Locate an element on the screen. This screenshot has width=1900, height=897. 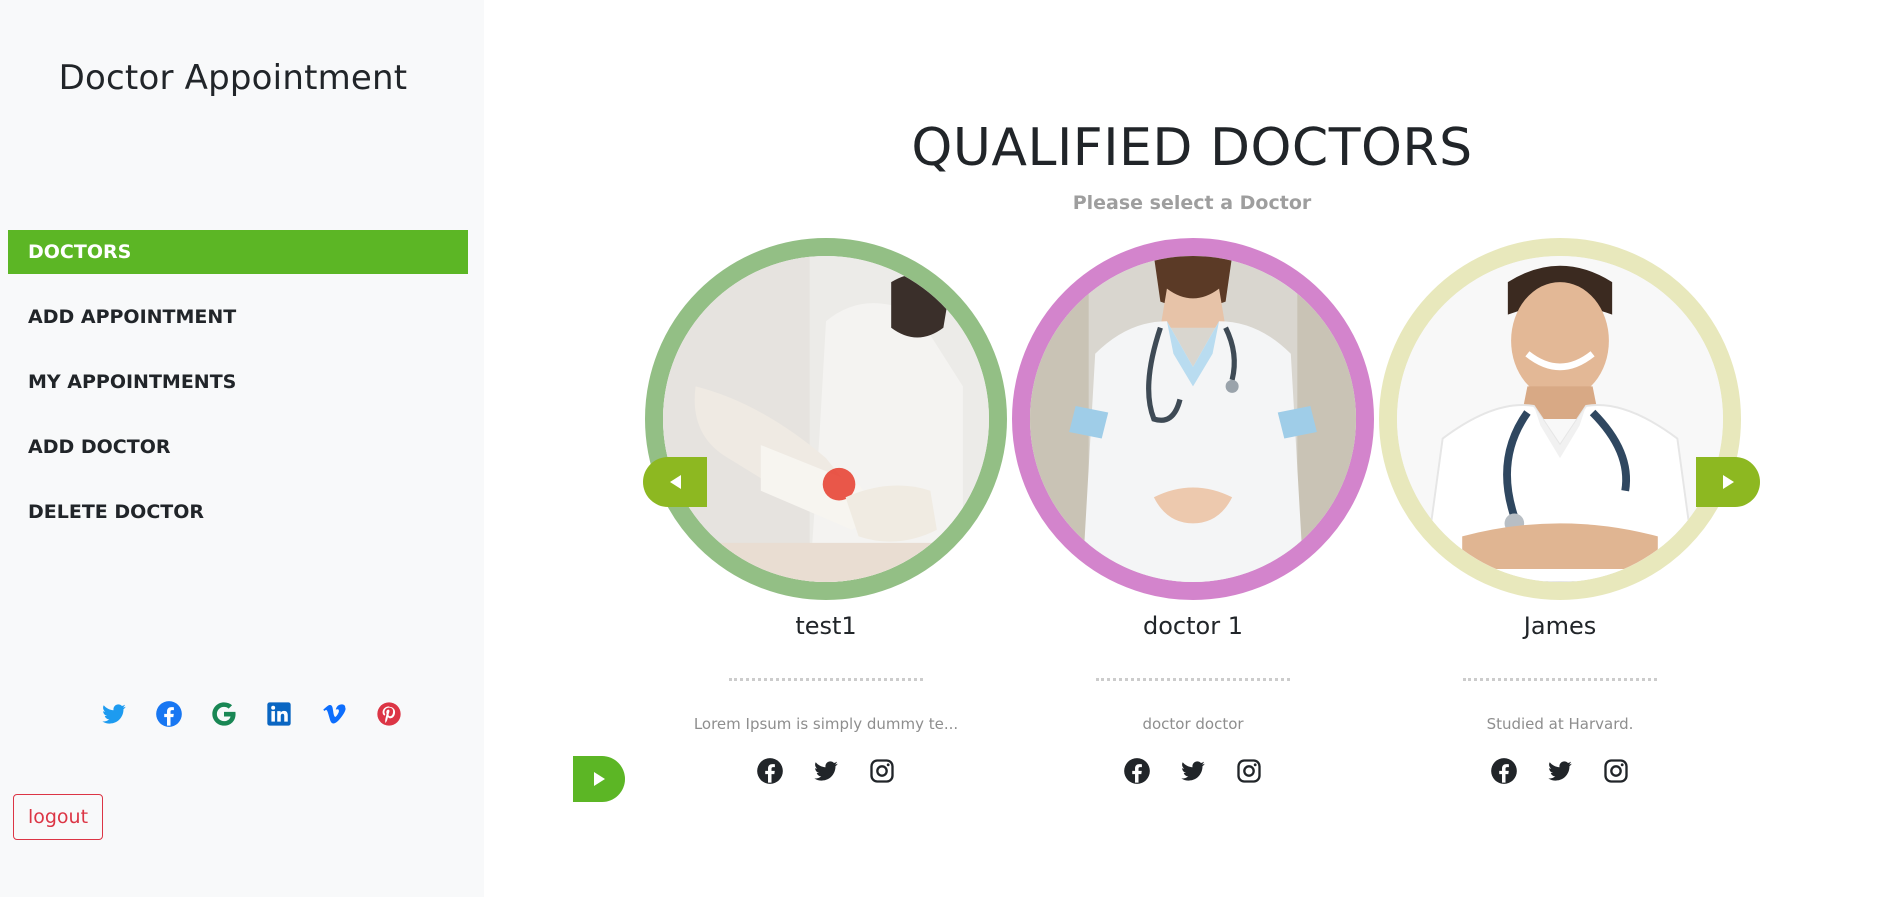
arrow-left-icon is located at coordinates (675, 482).